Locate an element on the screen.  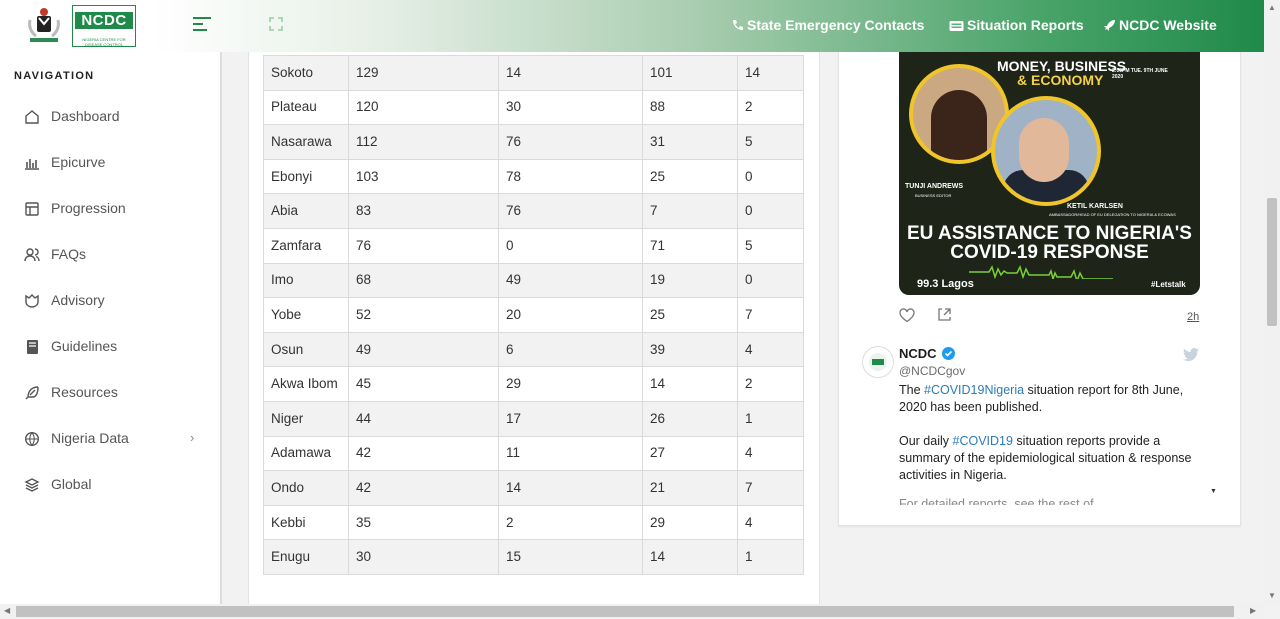
situation-reports-label: Situation Reports is located at coordinates (1025, 25).